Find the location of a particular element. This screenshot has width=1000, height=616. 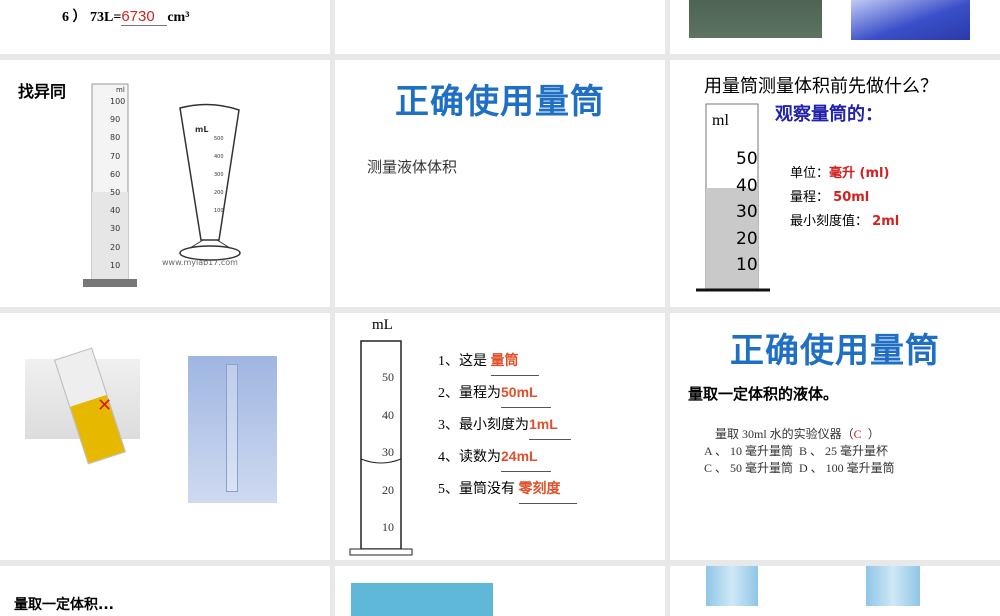

question-item: 3、最小刻度为1mL is located at coordinates (507, 425).